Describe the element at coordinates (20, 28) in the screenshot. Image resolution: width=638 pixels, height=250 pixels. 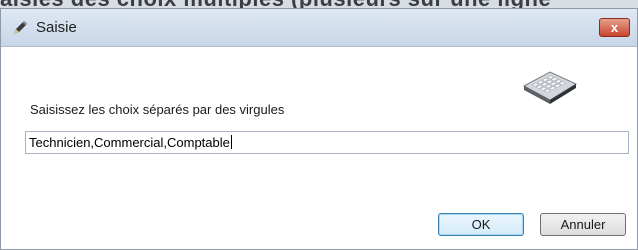
I see `pen-icon` at that location.